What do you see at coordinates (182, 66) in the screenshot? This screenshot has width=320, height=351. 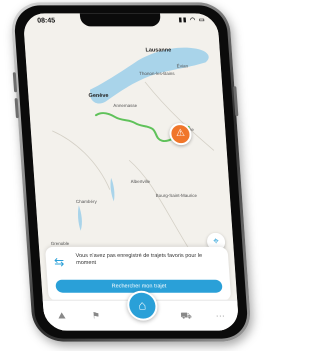 I see `map-label-evian: Évian` at bounding box center [182, 66].